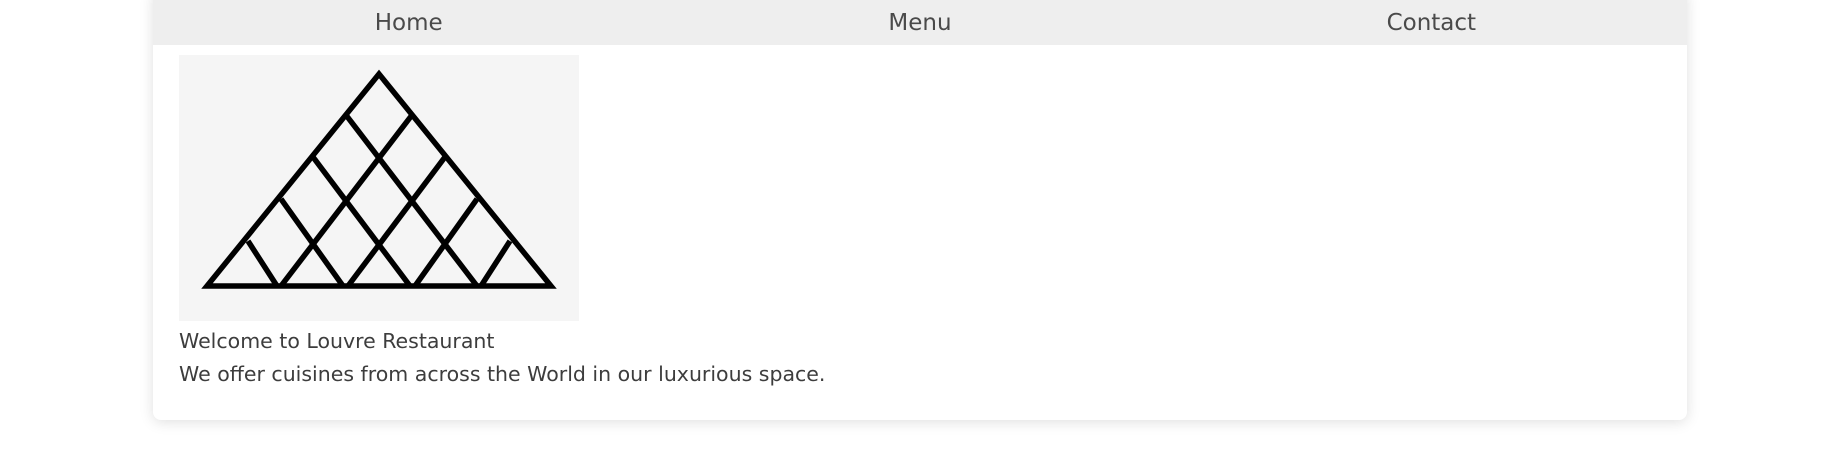 This screenshot has height=466, width=1841. I want to click on nav-item-menu: Menu, so click(919, 22).